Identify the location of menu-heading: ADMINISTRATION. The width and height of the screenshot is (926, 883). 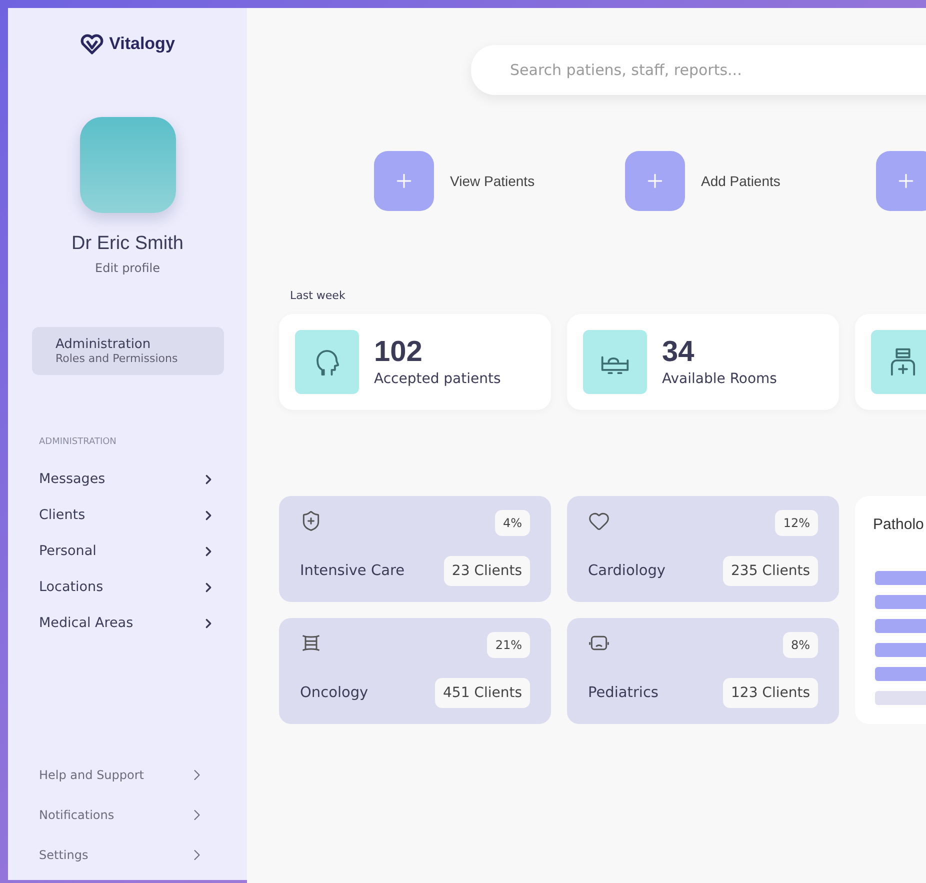
(78, 442).